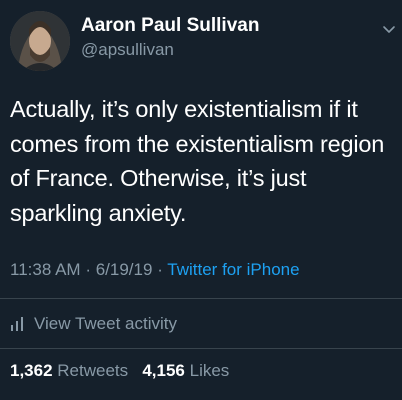  I want to click on chevron-down-icon, so click(389, 29).